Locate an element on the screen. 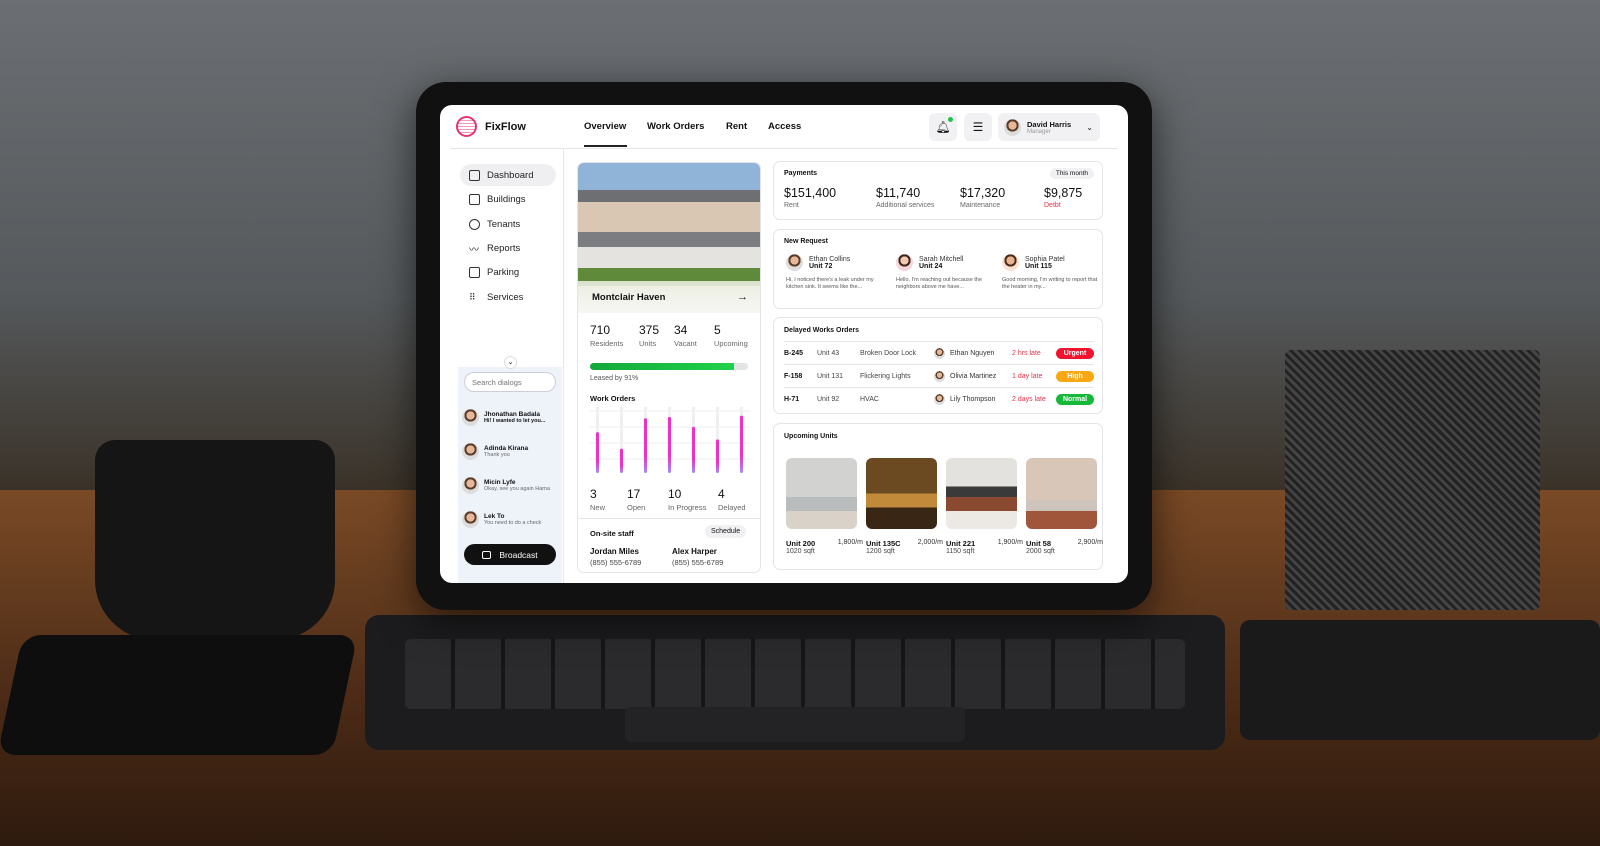 The image size is (1600, 846). tab-rent: Rent is located at coordinates (736, 126).